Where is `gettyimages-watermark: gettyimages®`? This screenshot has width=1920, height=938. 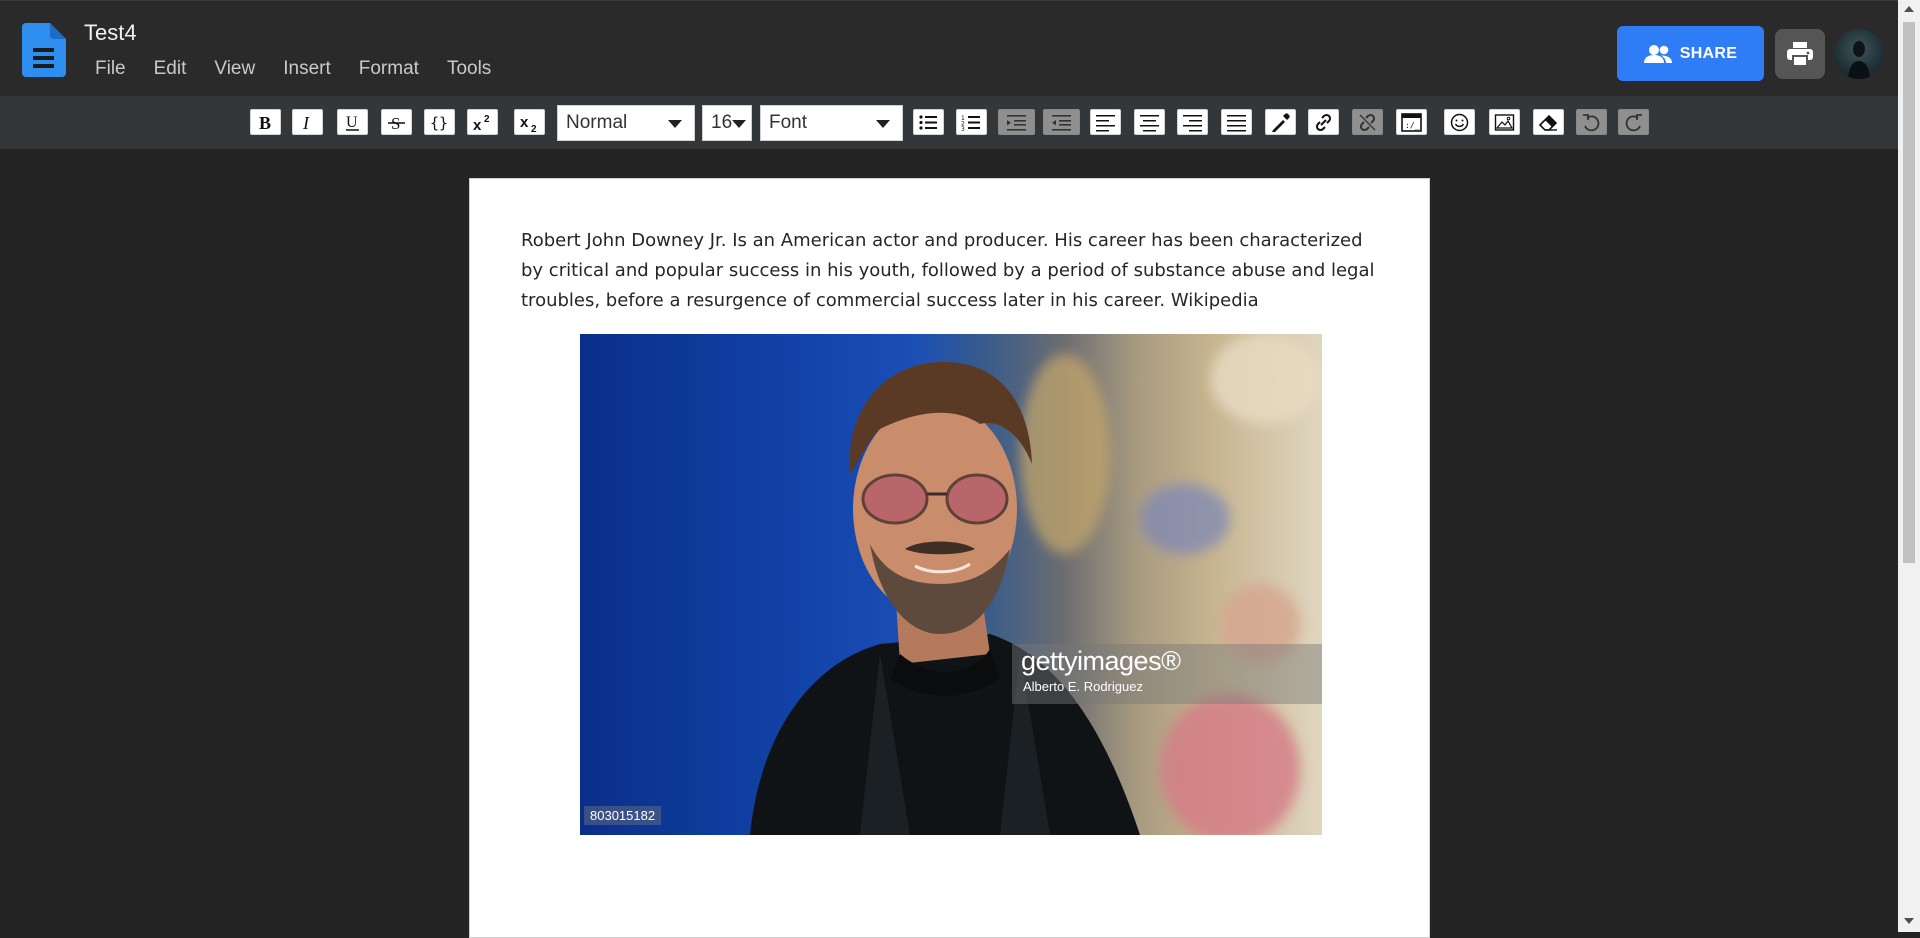
gettyimages-watermark: gettyimages® is located at coordinates (1101, 661).